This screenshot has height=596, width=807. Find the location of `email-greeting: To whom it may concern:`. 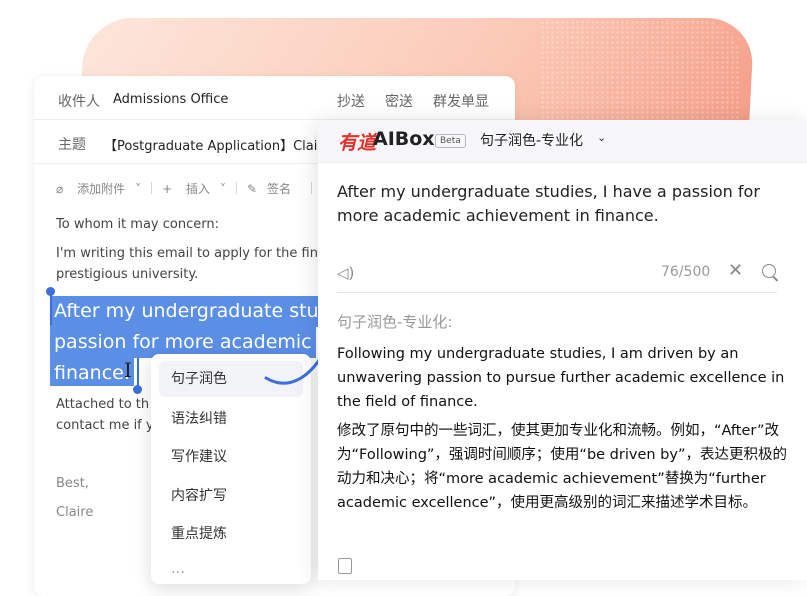

email-greeting: To whom it may concern: is located at coordinates (137, 224).